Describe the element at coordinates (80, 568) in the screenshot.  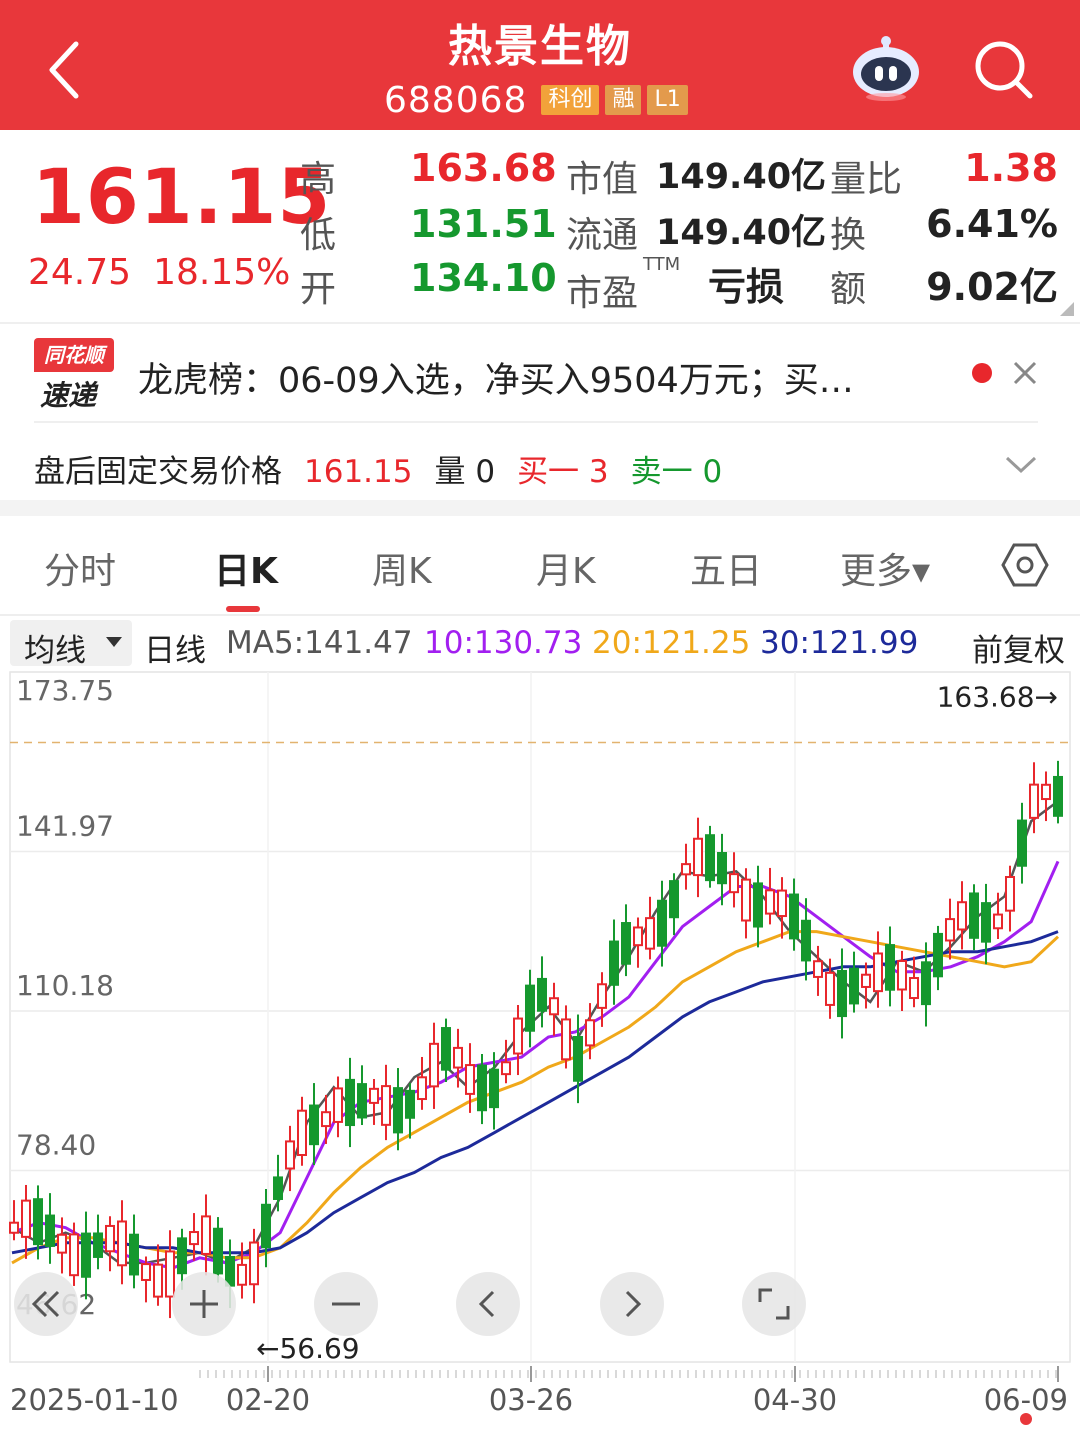
I see `tab-intraday: 分时` at that location.